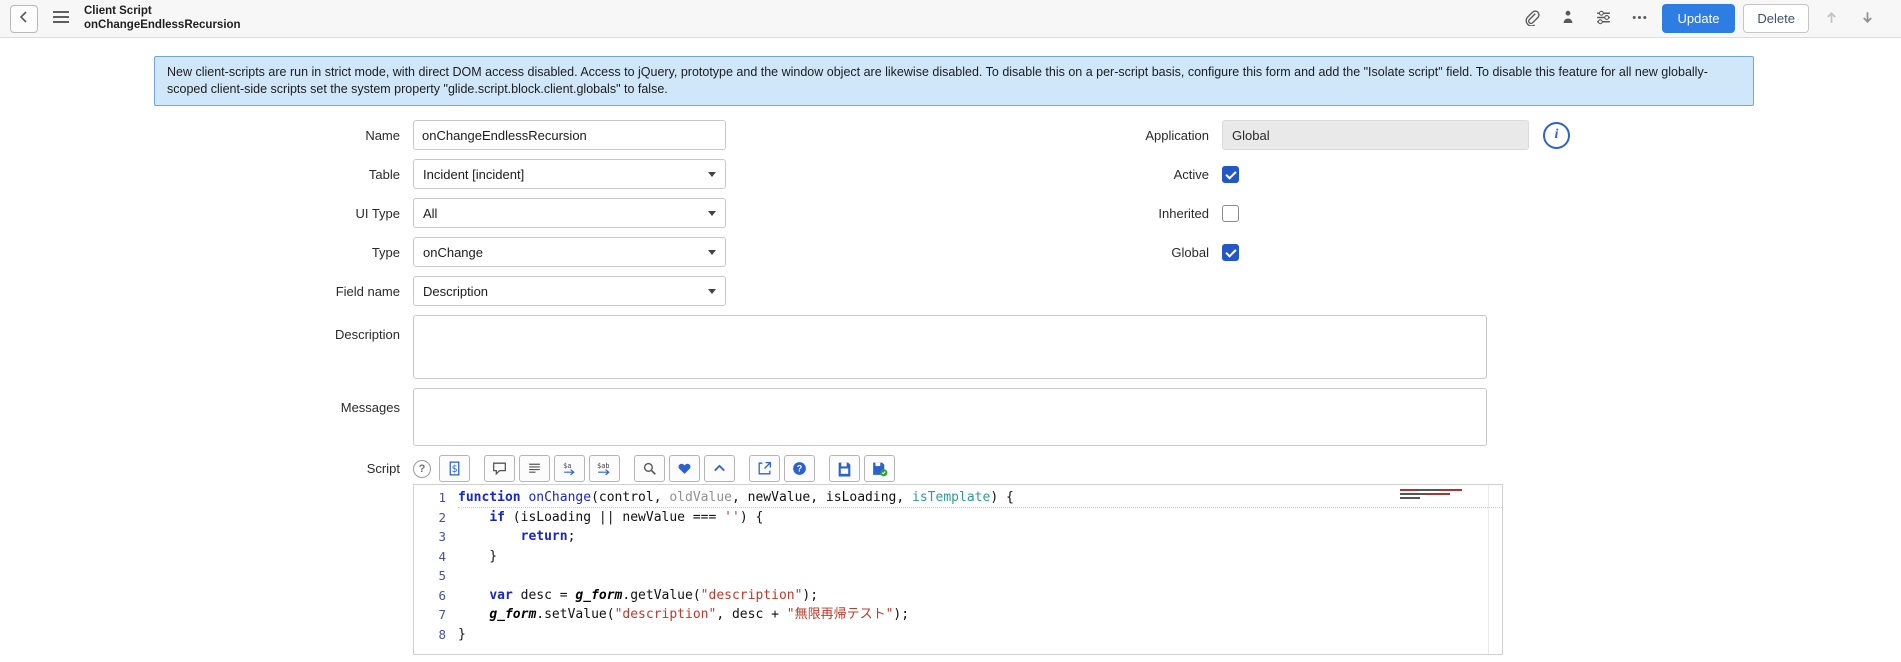 This screenshot has width=1901, height=662. What do you see at coordinates (879, 468) in the screenshot?
I see `save-check-icon` at bounding box center [879, 468].